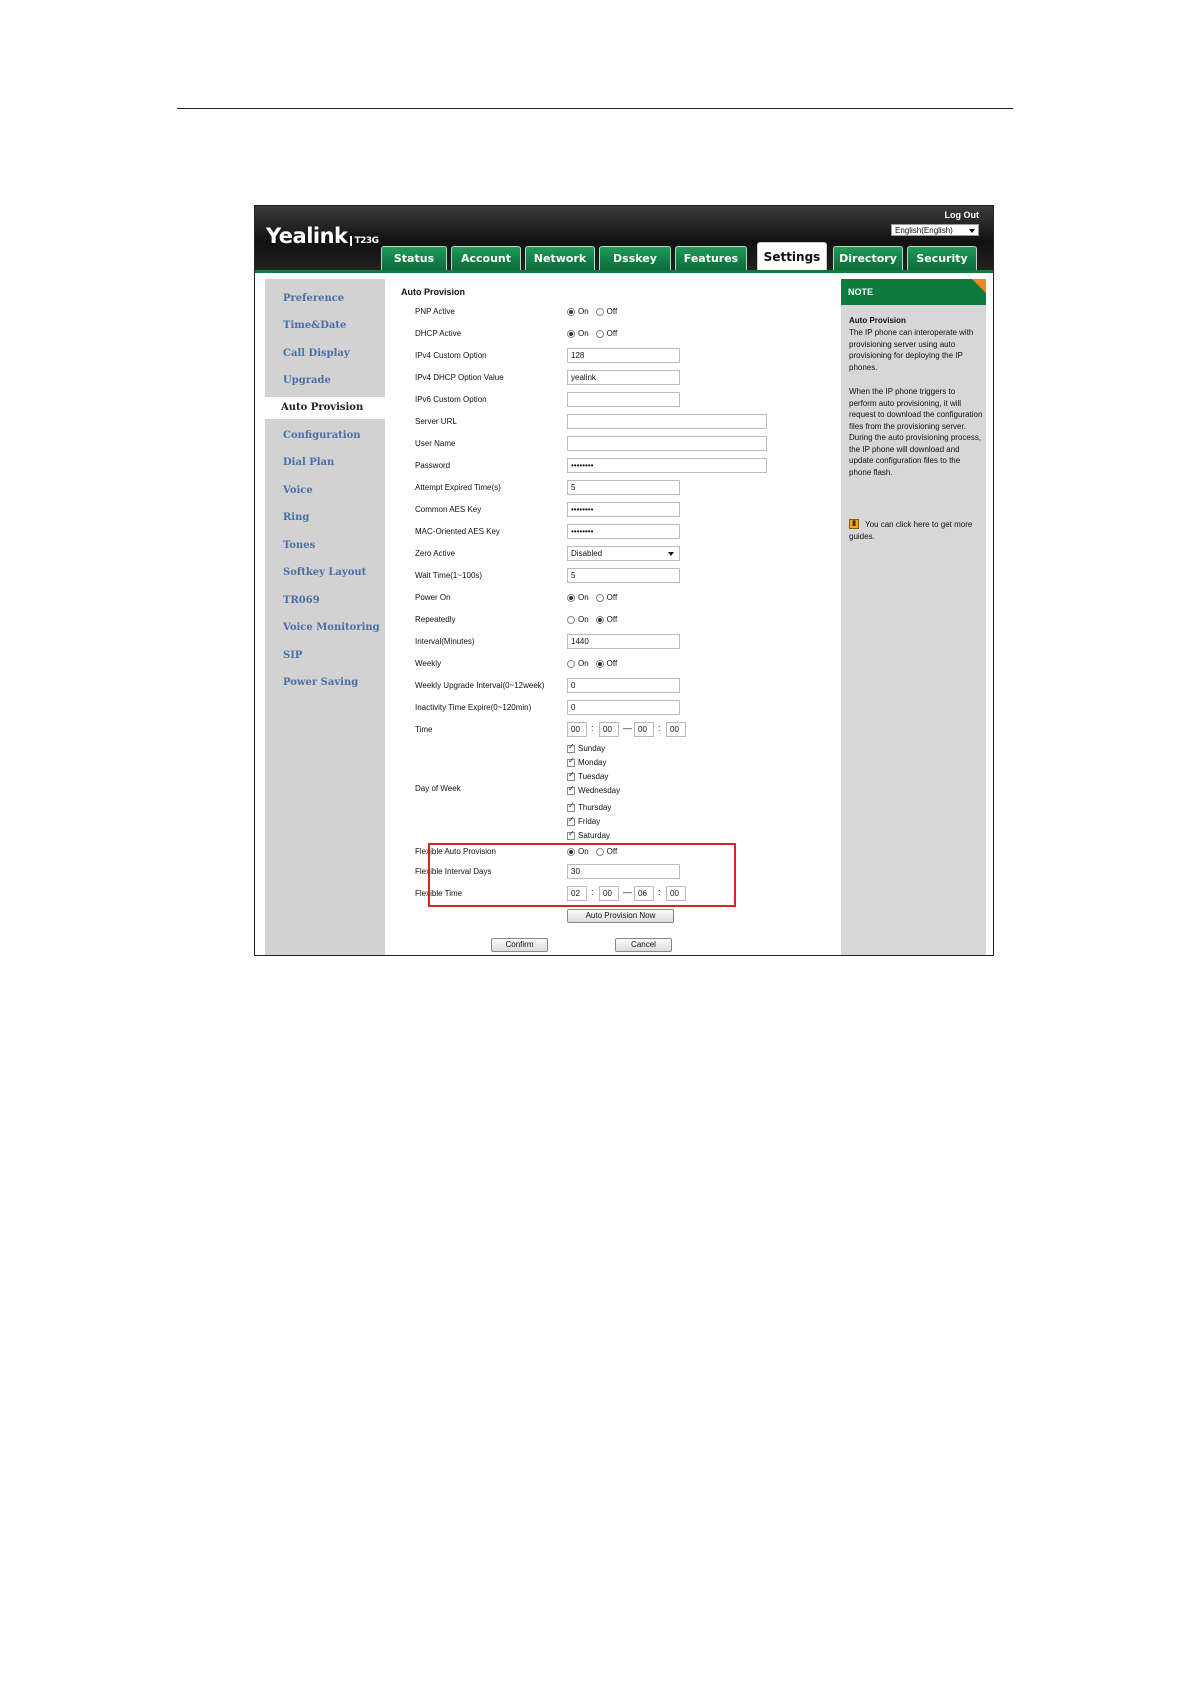 This screenshot has height=1684, width=1191. What do you see at coordinates (436, 421) in the screenshot?
I see `label-server-url: Server URL` at bounding box center [436, 421].